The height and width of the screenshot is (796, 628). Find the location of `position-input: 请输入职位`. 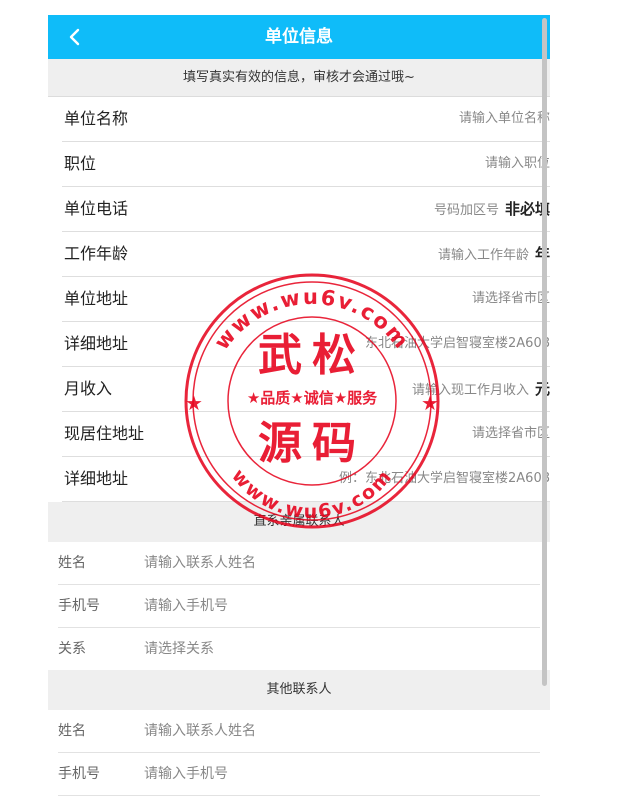

position-input: 请输入职位 is located at coordinates (517, 164).